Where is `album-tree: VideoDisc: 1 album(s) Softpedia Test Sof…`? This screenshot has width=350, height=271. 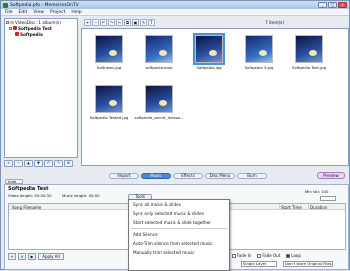 album-tree: VideoDisc: 1 album(s) Softpedia Test Sof… is located at coordinates (41, 88).